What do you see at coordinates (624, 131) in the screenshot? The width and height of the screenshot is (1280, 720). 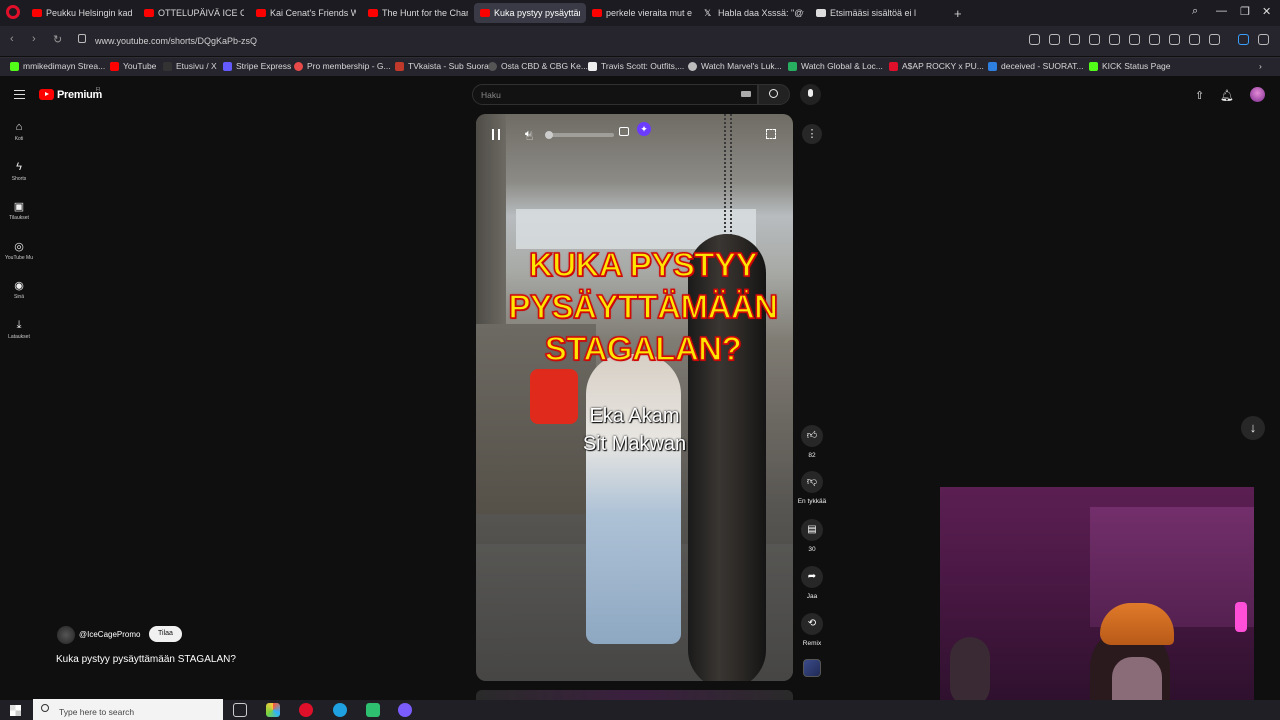 I see `picture-in-picture-icon` at bounding box center [624, 131].